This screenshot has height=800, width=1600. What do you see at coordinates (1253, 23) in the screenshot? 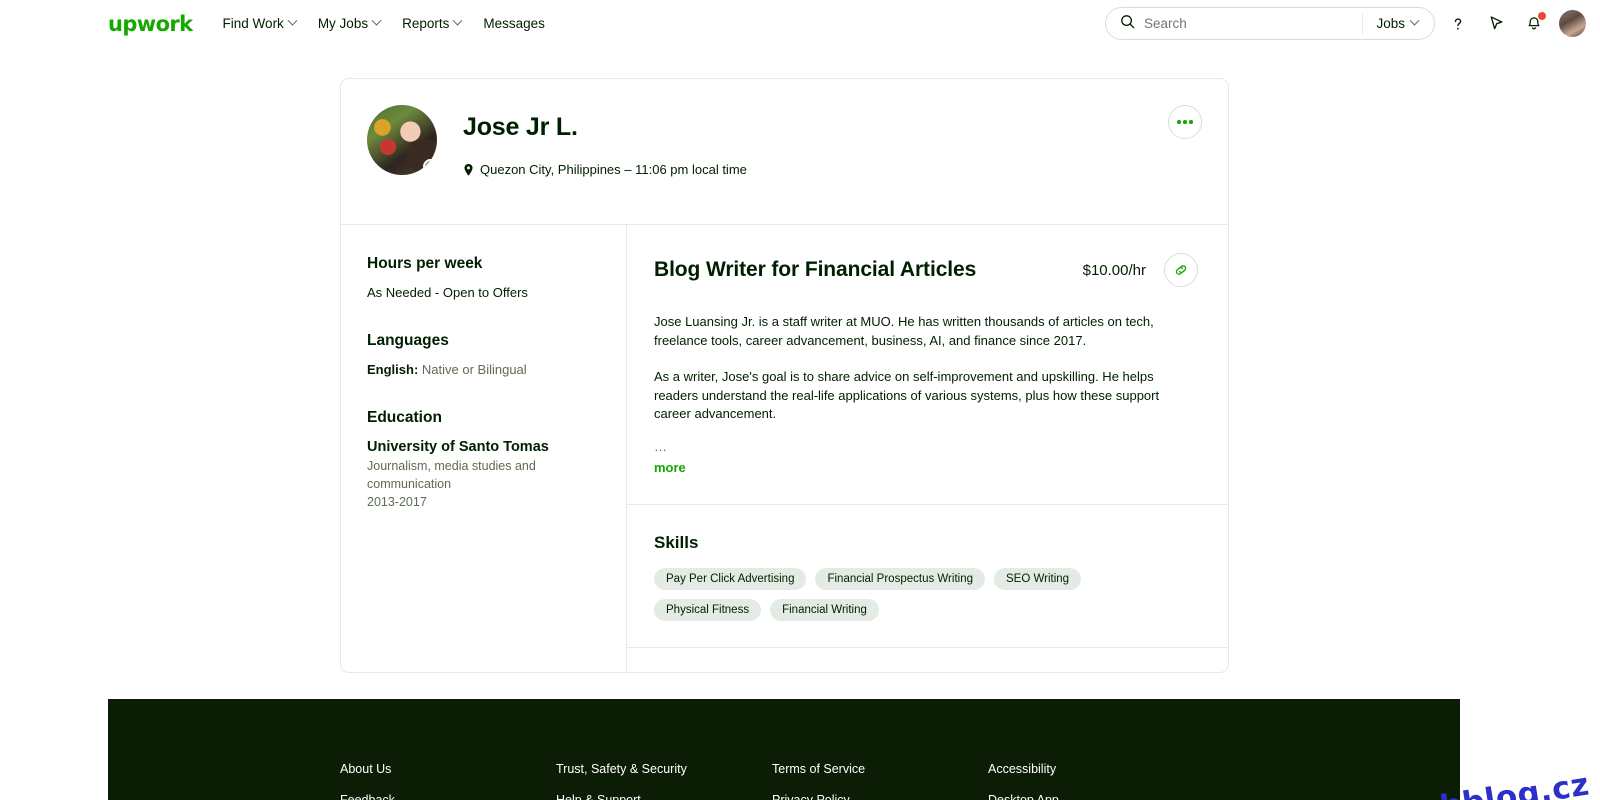
I see `search-input` at bounding box center [1253, 23].